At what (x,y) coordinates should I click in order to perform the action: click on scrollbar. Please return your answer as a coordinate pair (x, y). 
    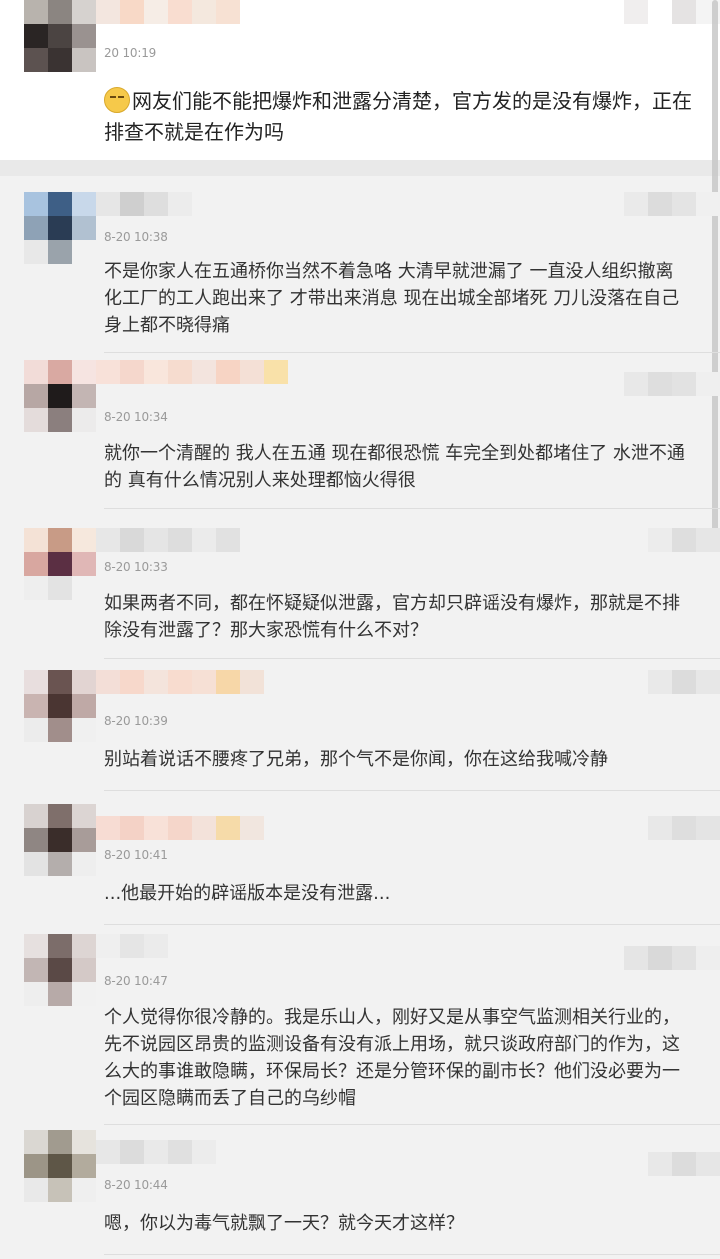
    Looking at the image, I should click on (715, 275).